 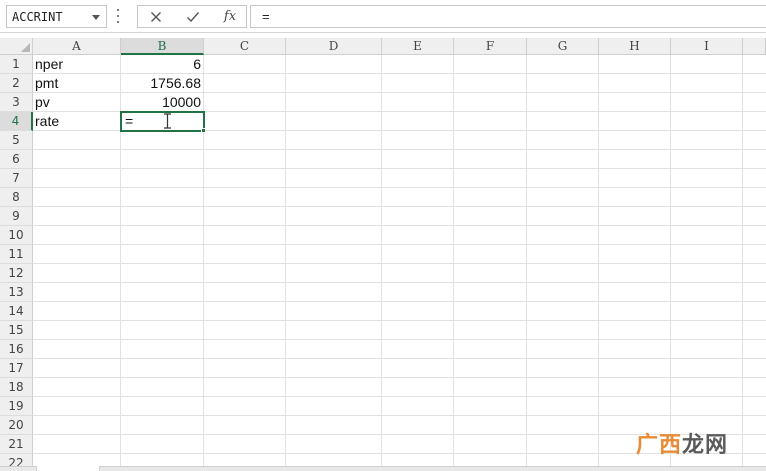 I want to click on column-header-a: A, so click(x=77, y=46).